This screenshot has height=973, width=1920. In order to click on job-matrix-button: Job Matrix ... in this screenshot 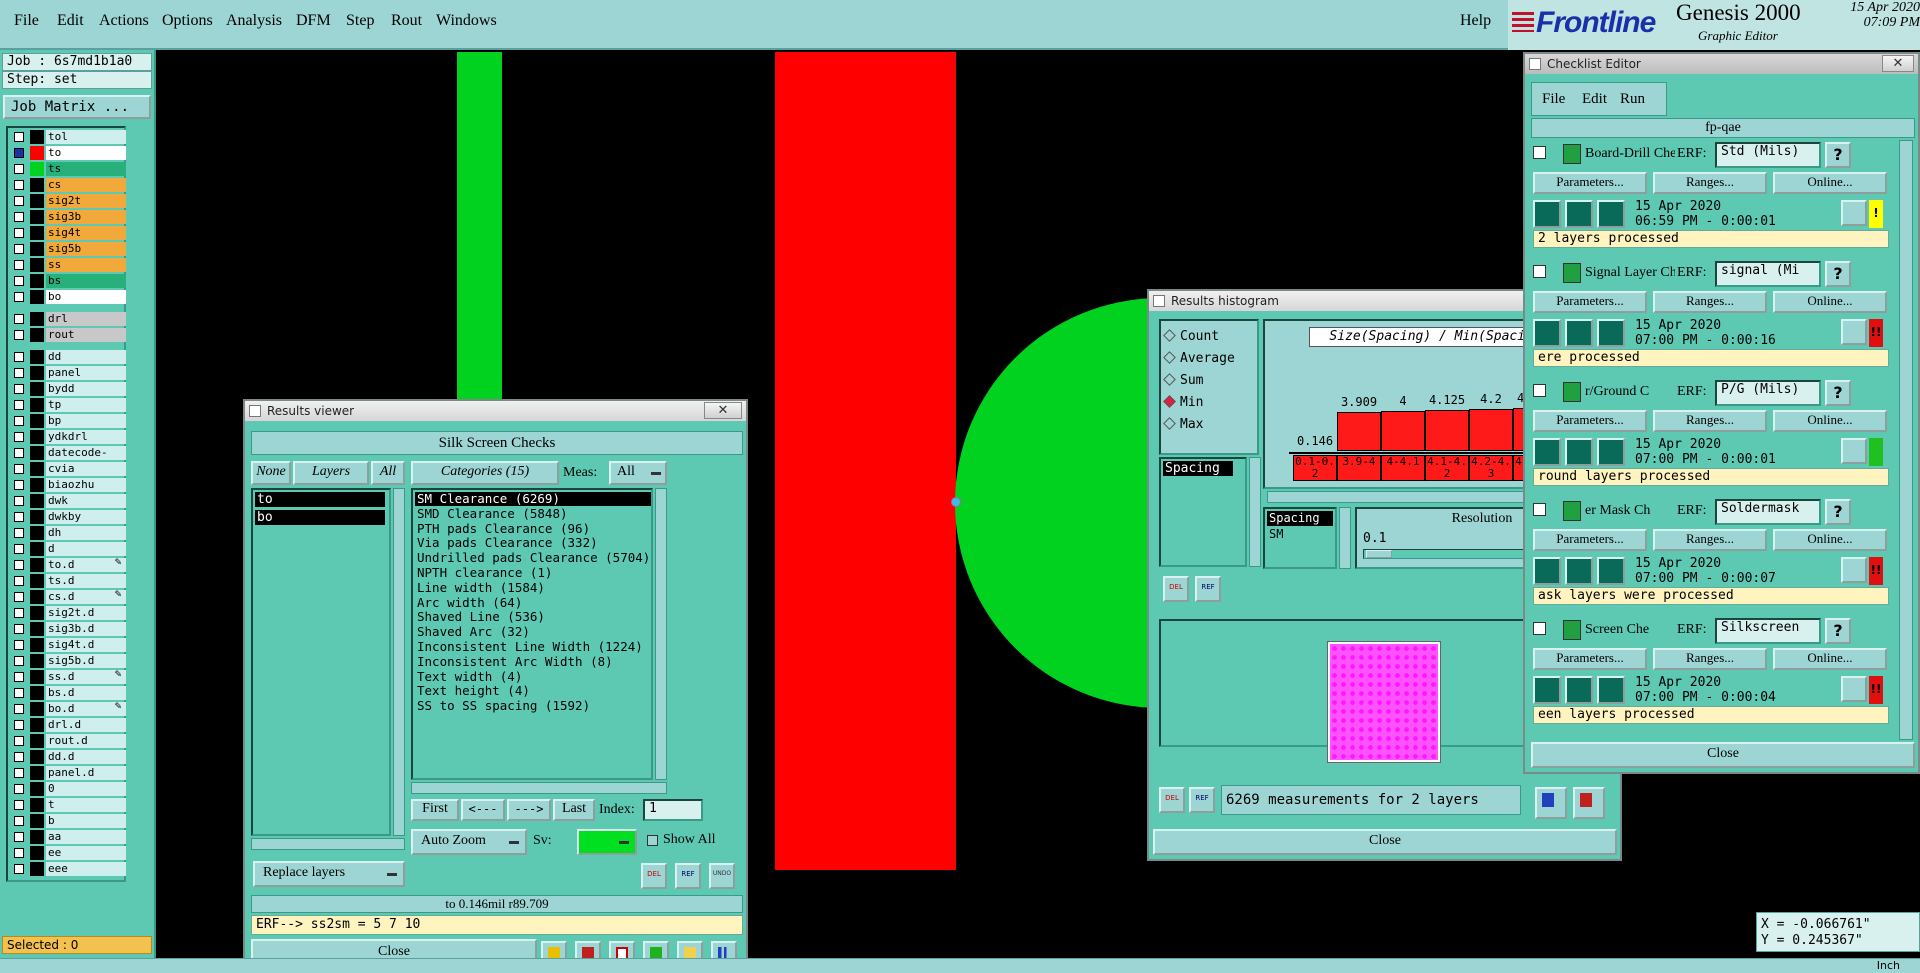, I will do `click(77, 107)`.